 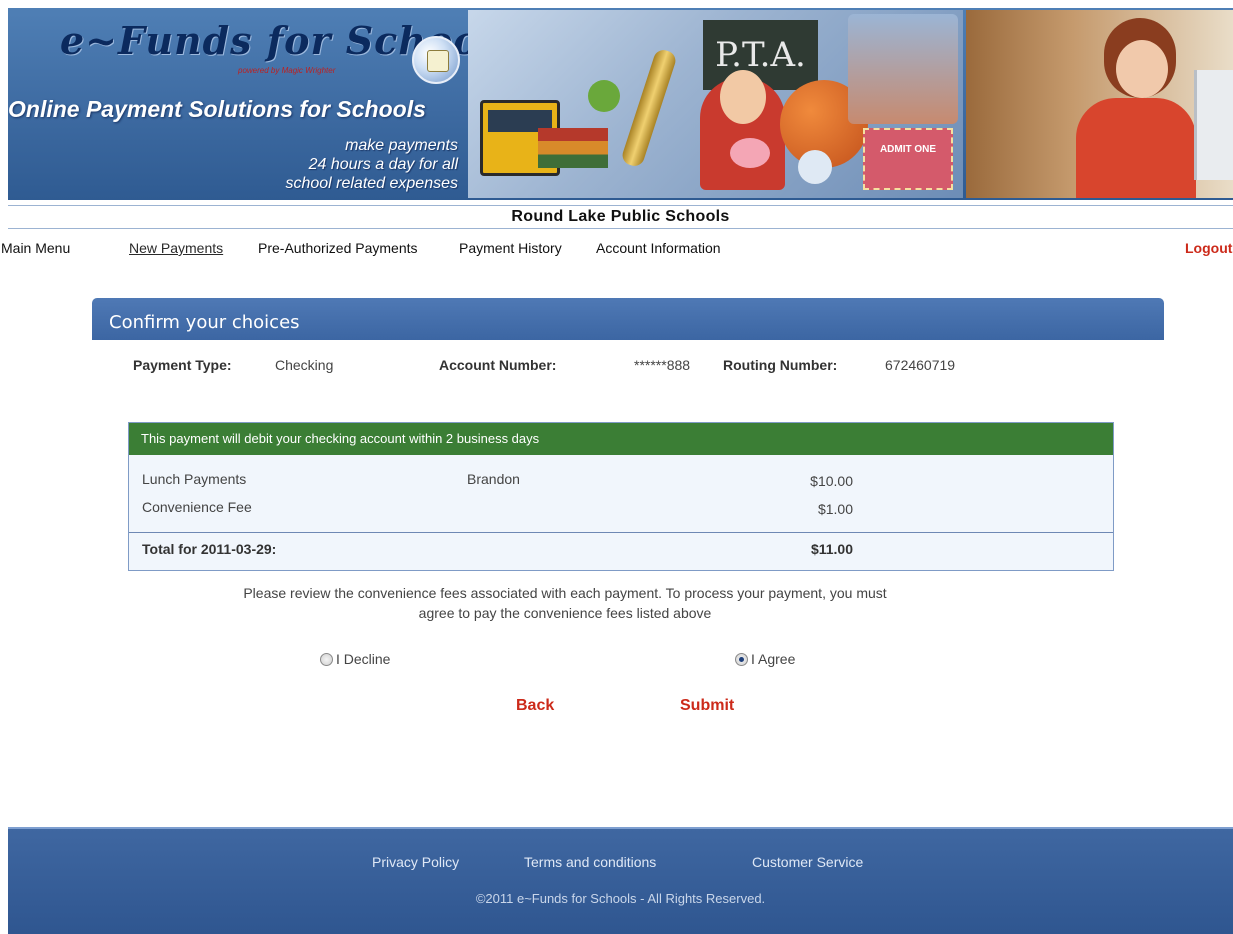 I want to click on nav-account-information: Account Information, so click(x=658, y=248).